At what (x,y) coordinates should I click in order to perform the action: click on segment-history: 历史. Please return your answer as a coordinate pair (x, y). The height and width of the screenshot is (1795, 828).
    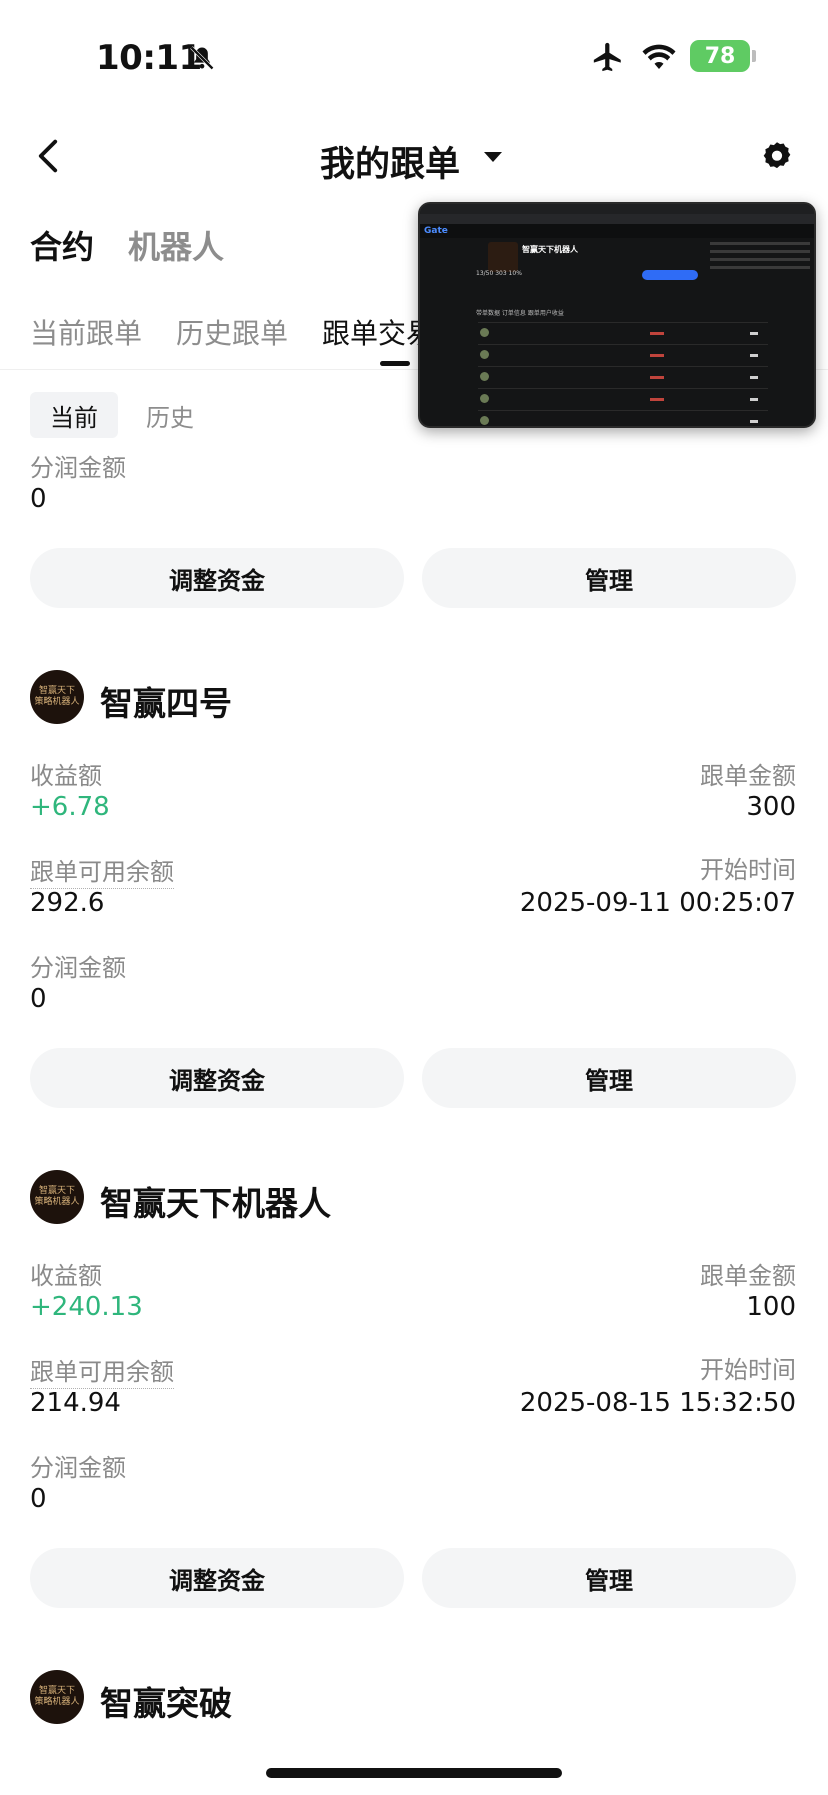
    Looking at the image, I should click on (170, 415).